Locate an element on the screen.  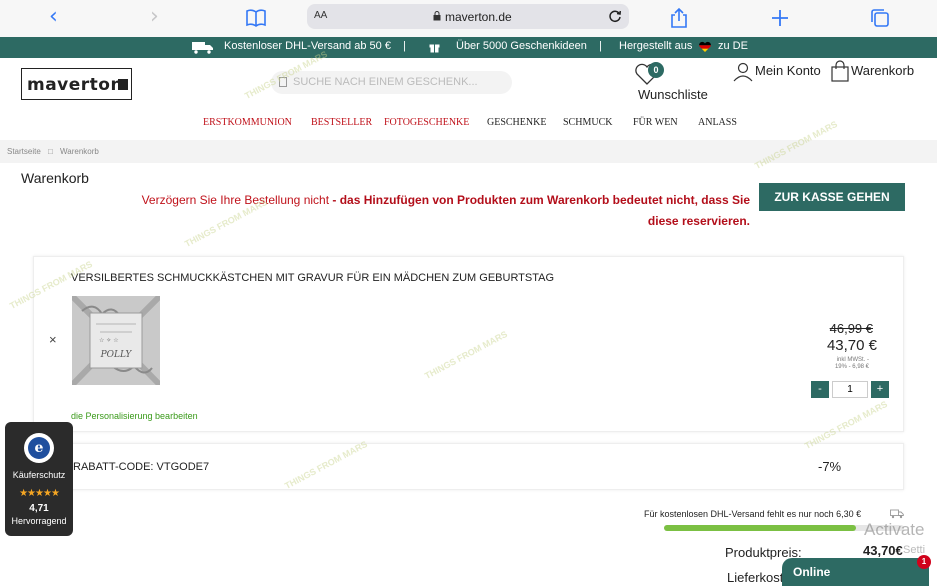
url-text: maverton.de is located at coordinates (478, 17).